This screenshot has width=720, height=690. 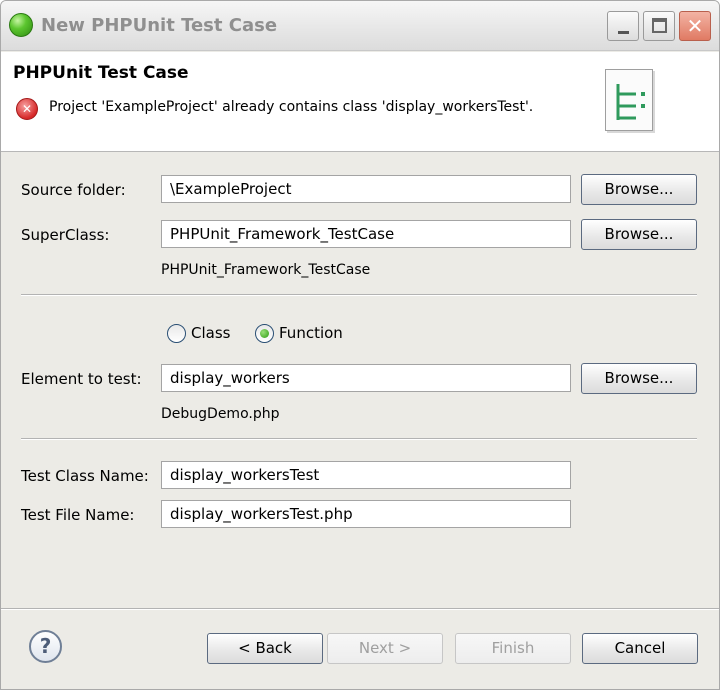 What do you see at coordinates (101, 73) in the screenshot?
I see `page-title: PHPUnit Test Case` at bounding box center [101, 73].